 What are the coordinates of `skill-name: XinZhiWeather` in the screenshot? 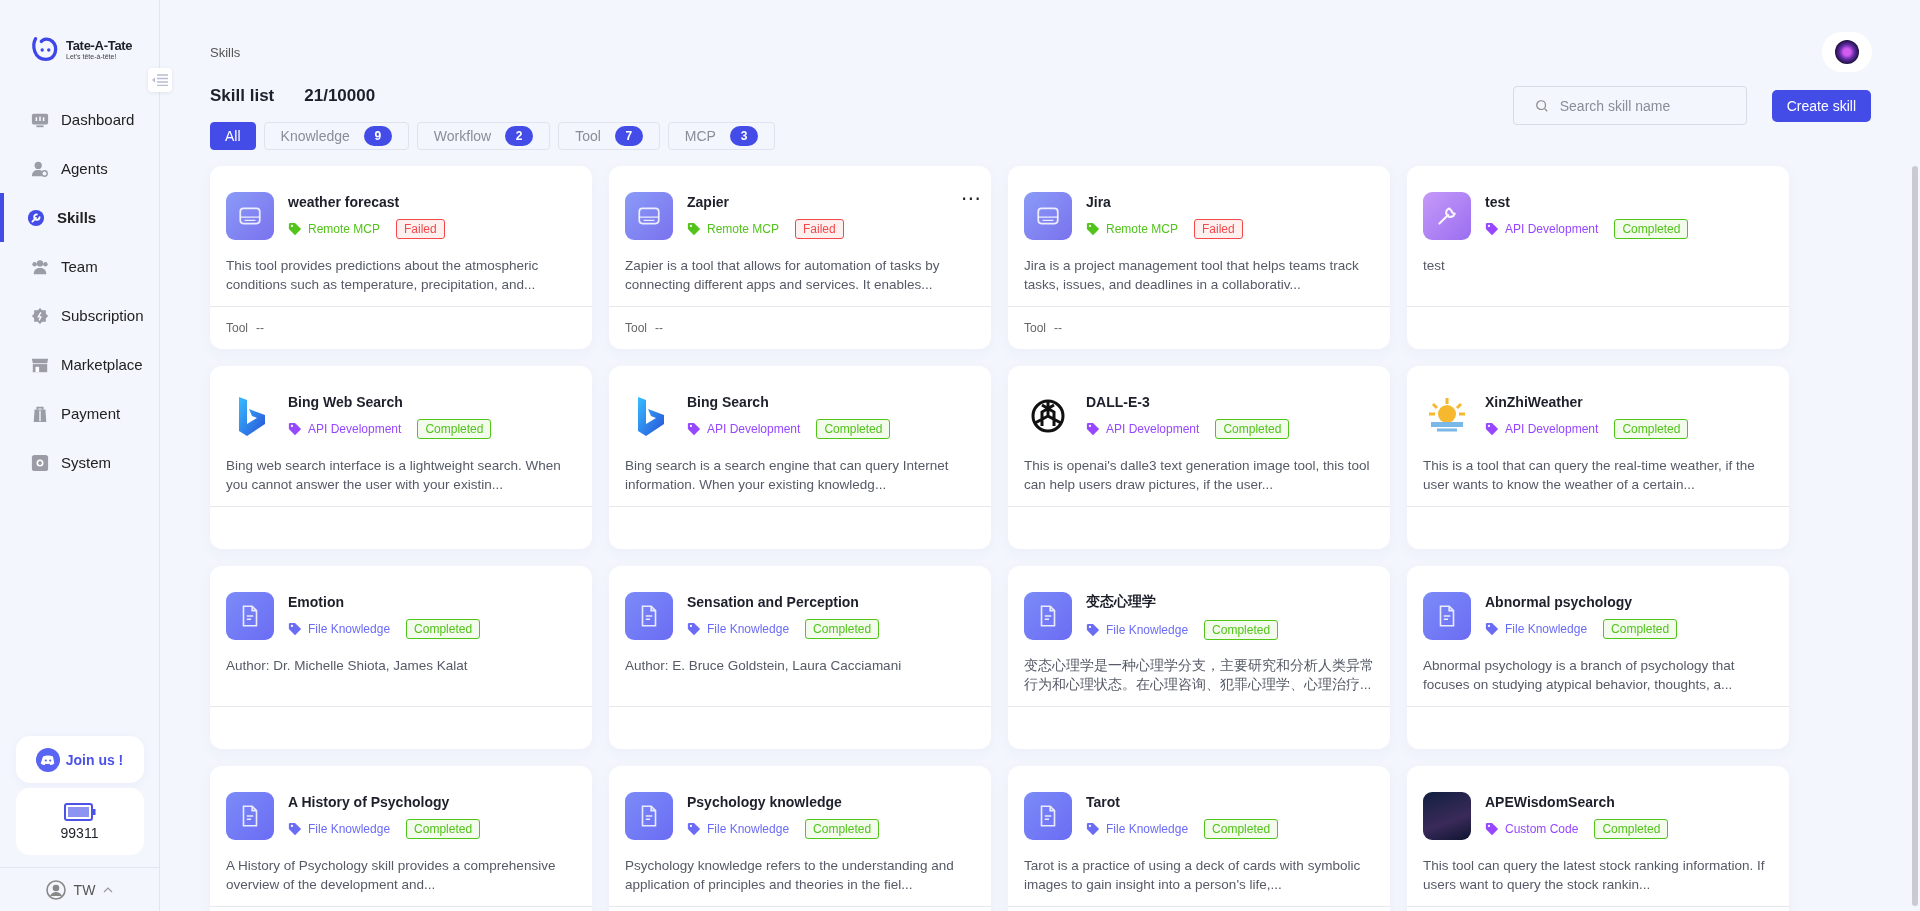 It's located at (1534, 401).